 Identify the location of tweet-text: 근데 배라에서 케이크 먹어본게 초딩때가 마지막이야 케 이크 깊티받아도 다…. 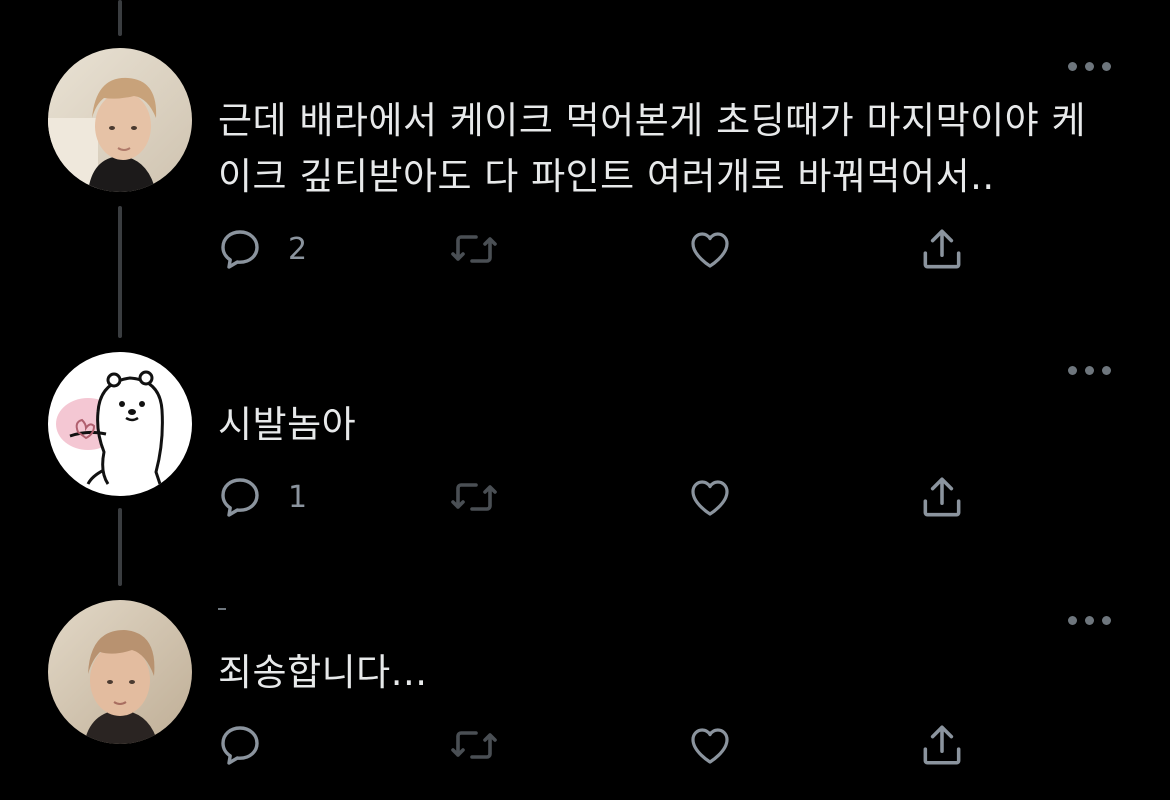
(652, 148).